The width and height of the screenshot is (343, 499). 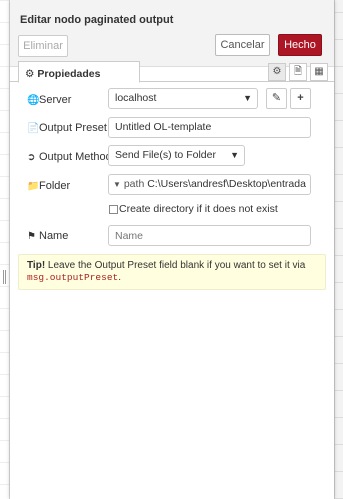 What do you see at coordinates (49, 100) in the screenshot?
I see `server-label: 🌐Server` at bounding box center [49, 100].